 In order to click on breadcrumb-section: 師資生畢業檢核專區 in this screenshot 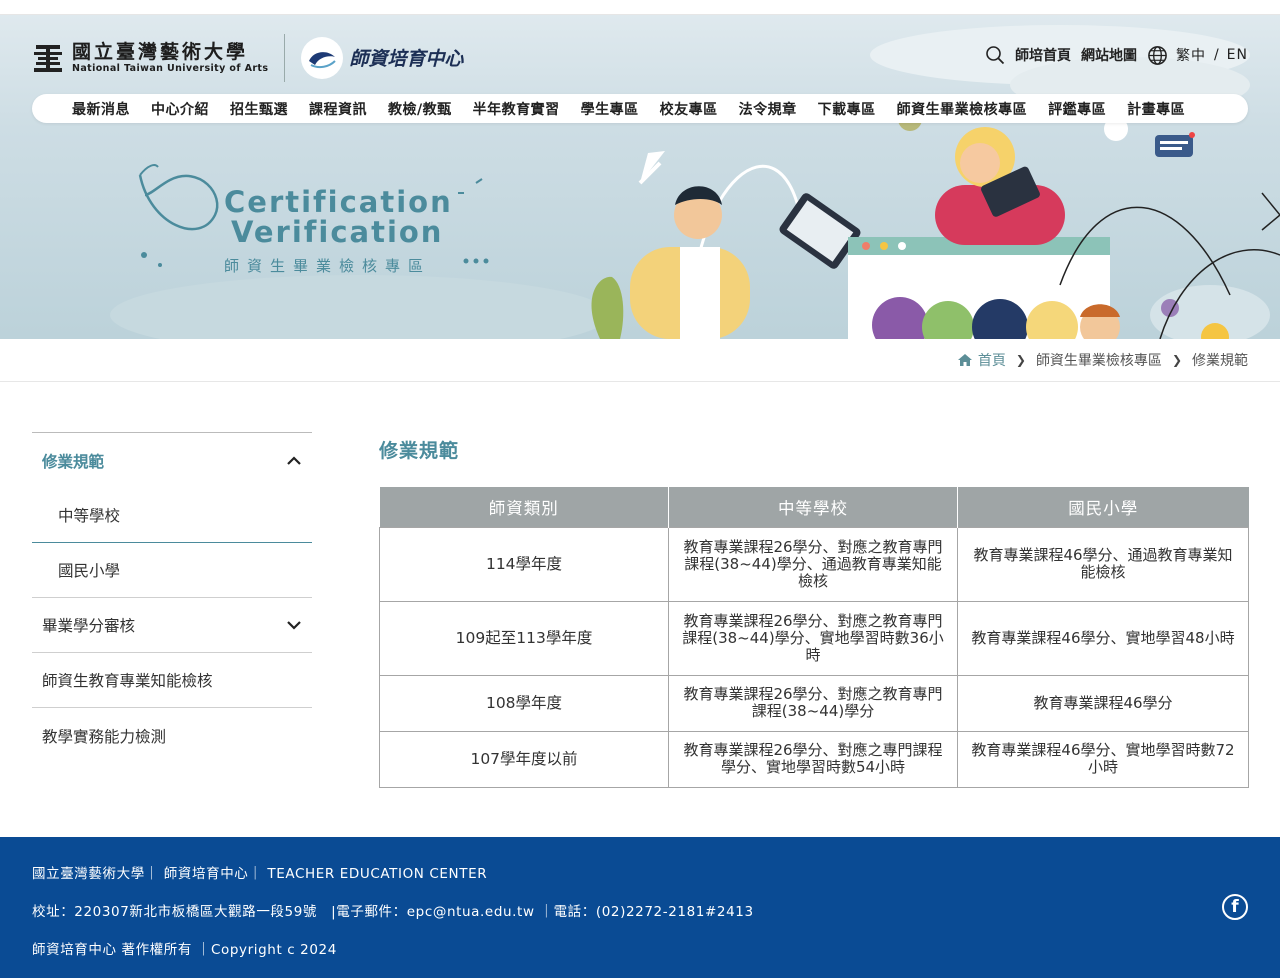, I will do `click(1099, 360)`.